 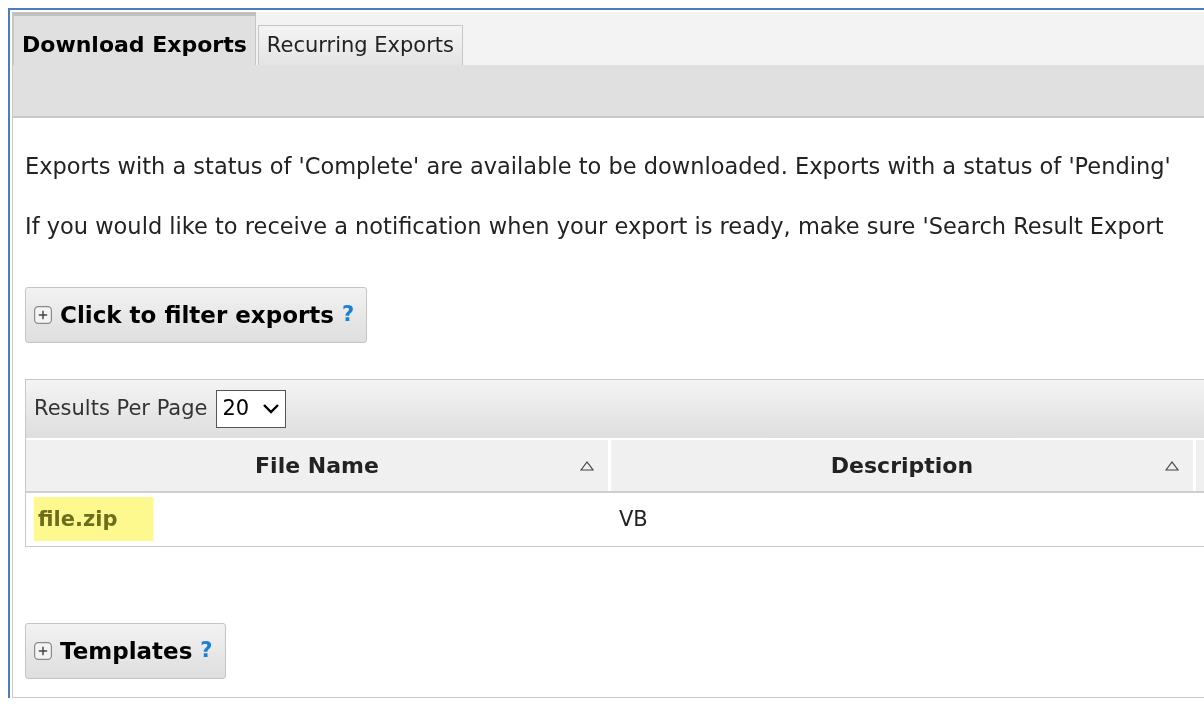 What do you see at coordinates (271, 409) in the screenshot?
I see `chevron-down-icon` at bounding box center [271, 409].